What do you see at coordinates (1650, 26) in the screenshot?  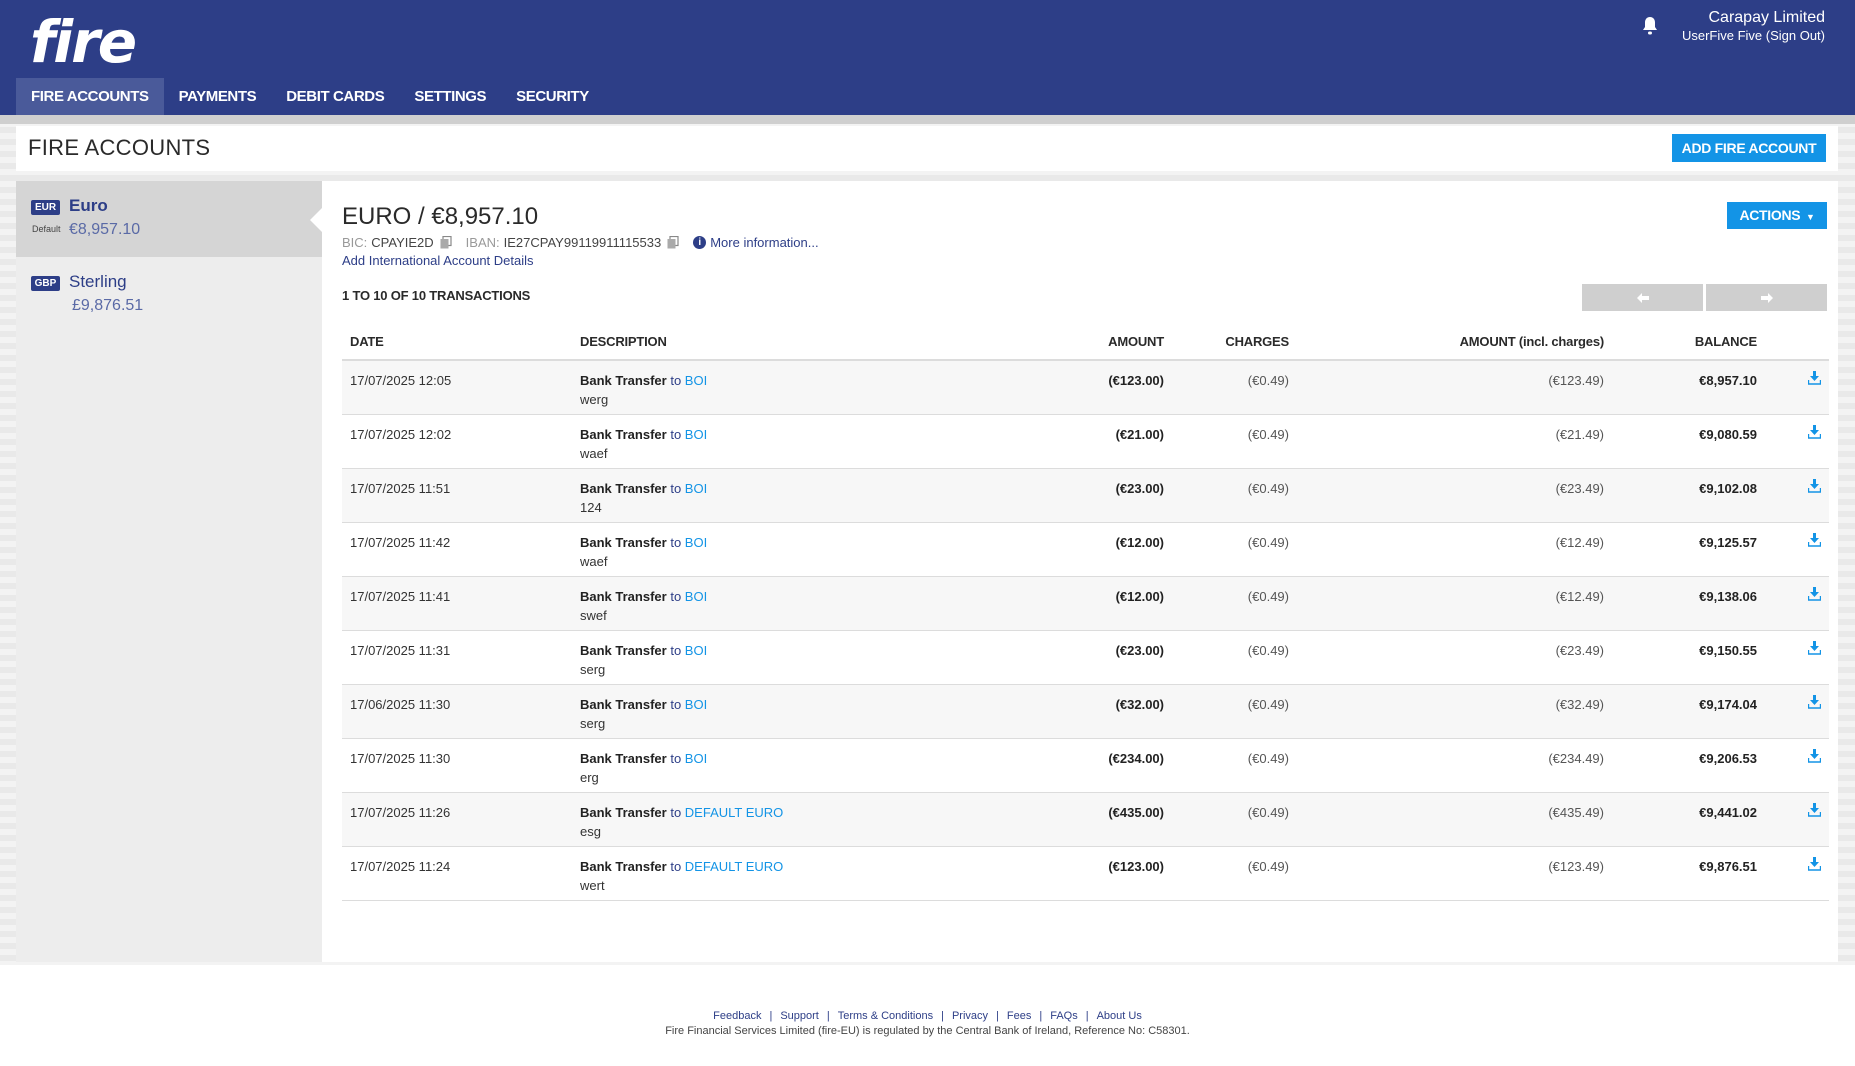 I see `notification-bell-icon` at bounding box center [1650, 26].